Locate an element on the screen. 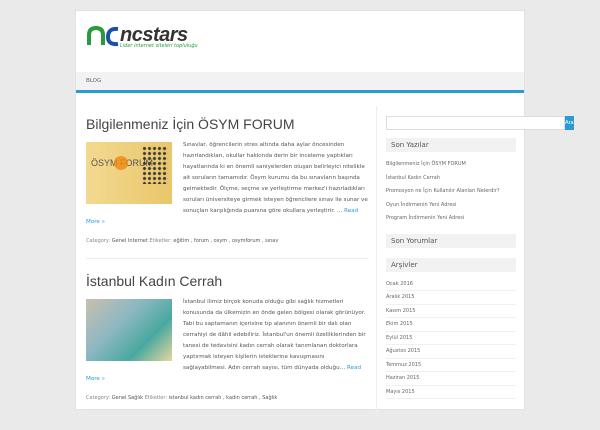  list-item: Eylül 2015 is located at coordinates (451, 338).